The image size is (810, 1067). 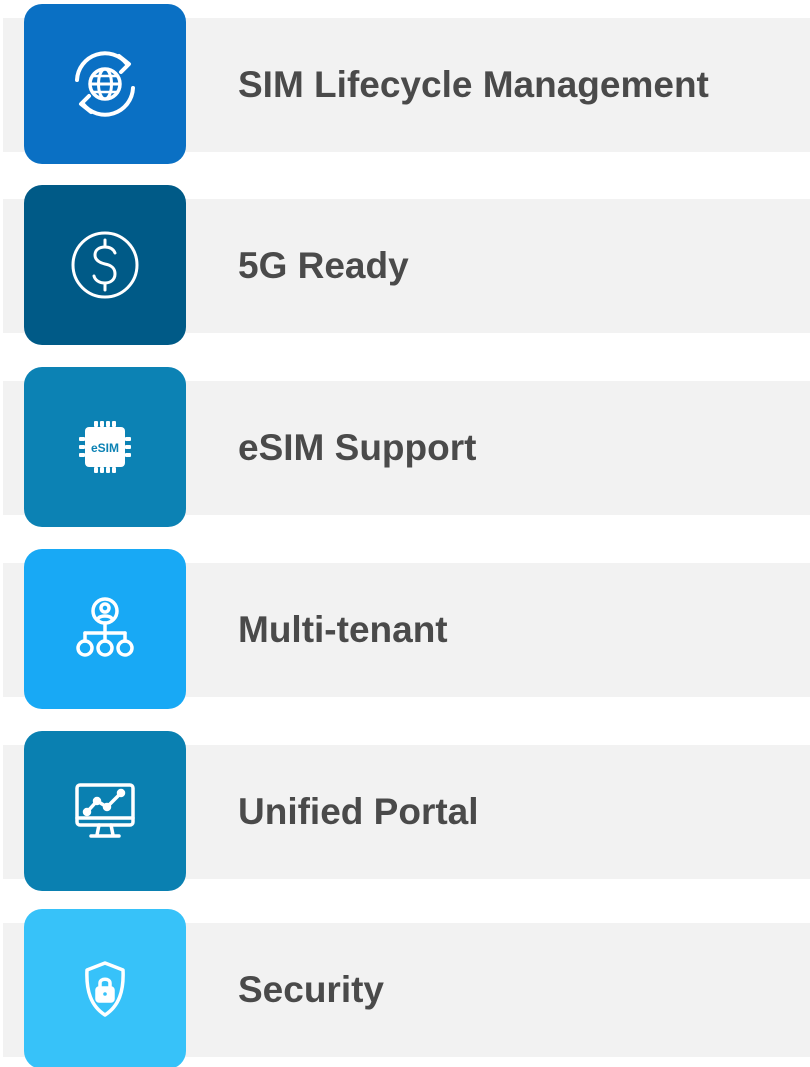 I want to click on dollar-circle-icon, so click(x=105, y=265).